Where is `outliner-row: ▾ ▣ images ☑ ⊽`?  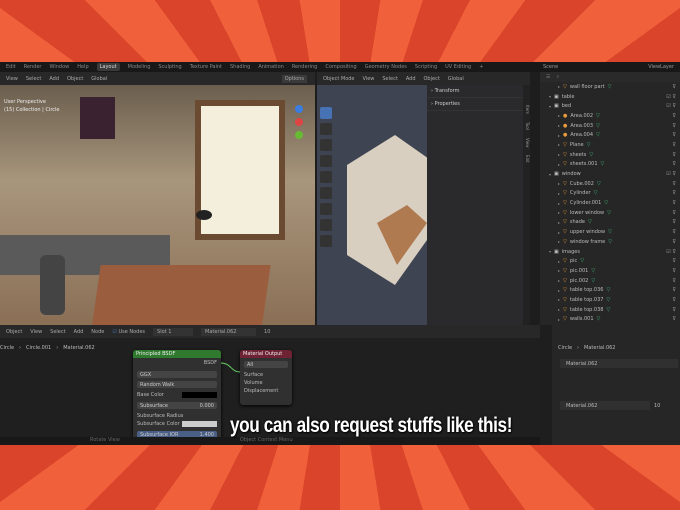
outliner-row: ▾ ▣ images ☑ ⊽ is located at coordinates (610, 252).